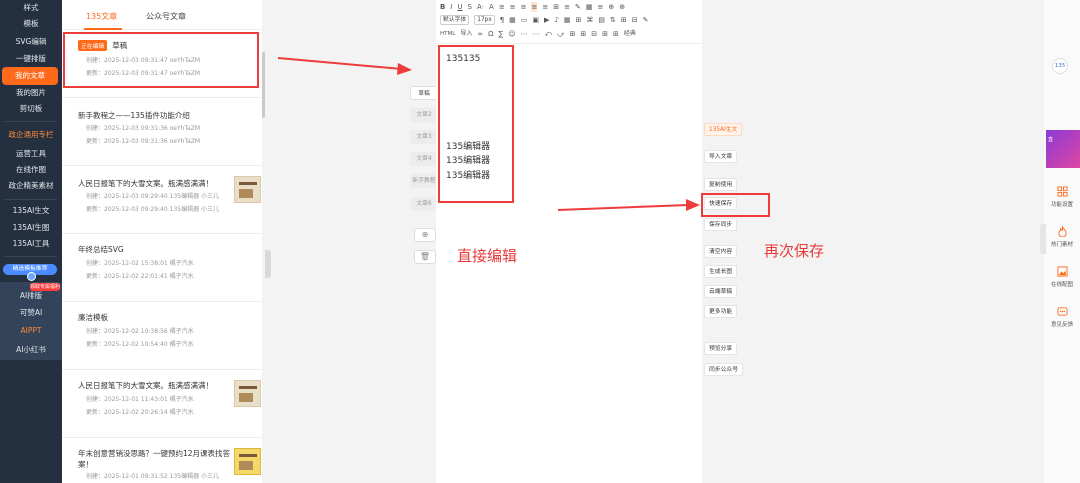  What do you see at coordinates (601, 20) in the screenshot?
I see `block-icon: ▤` at bounding box center [601, 20].